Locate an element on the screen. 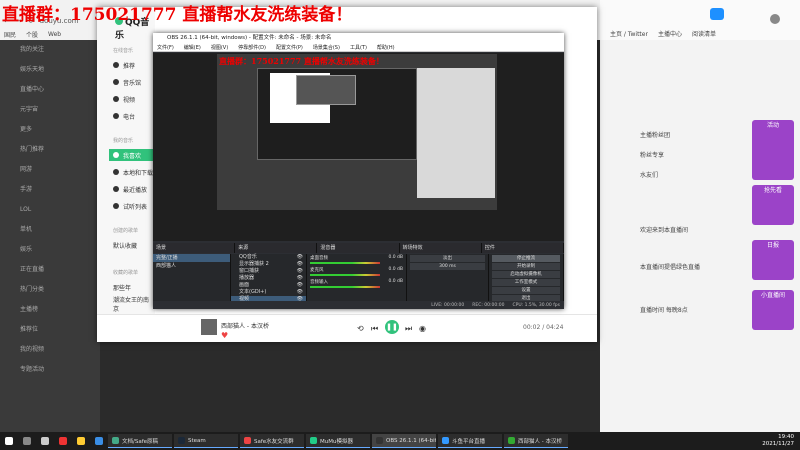  source-item: 文本(GDI+) 👁 is located at coordinates (268, 292).